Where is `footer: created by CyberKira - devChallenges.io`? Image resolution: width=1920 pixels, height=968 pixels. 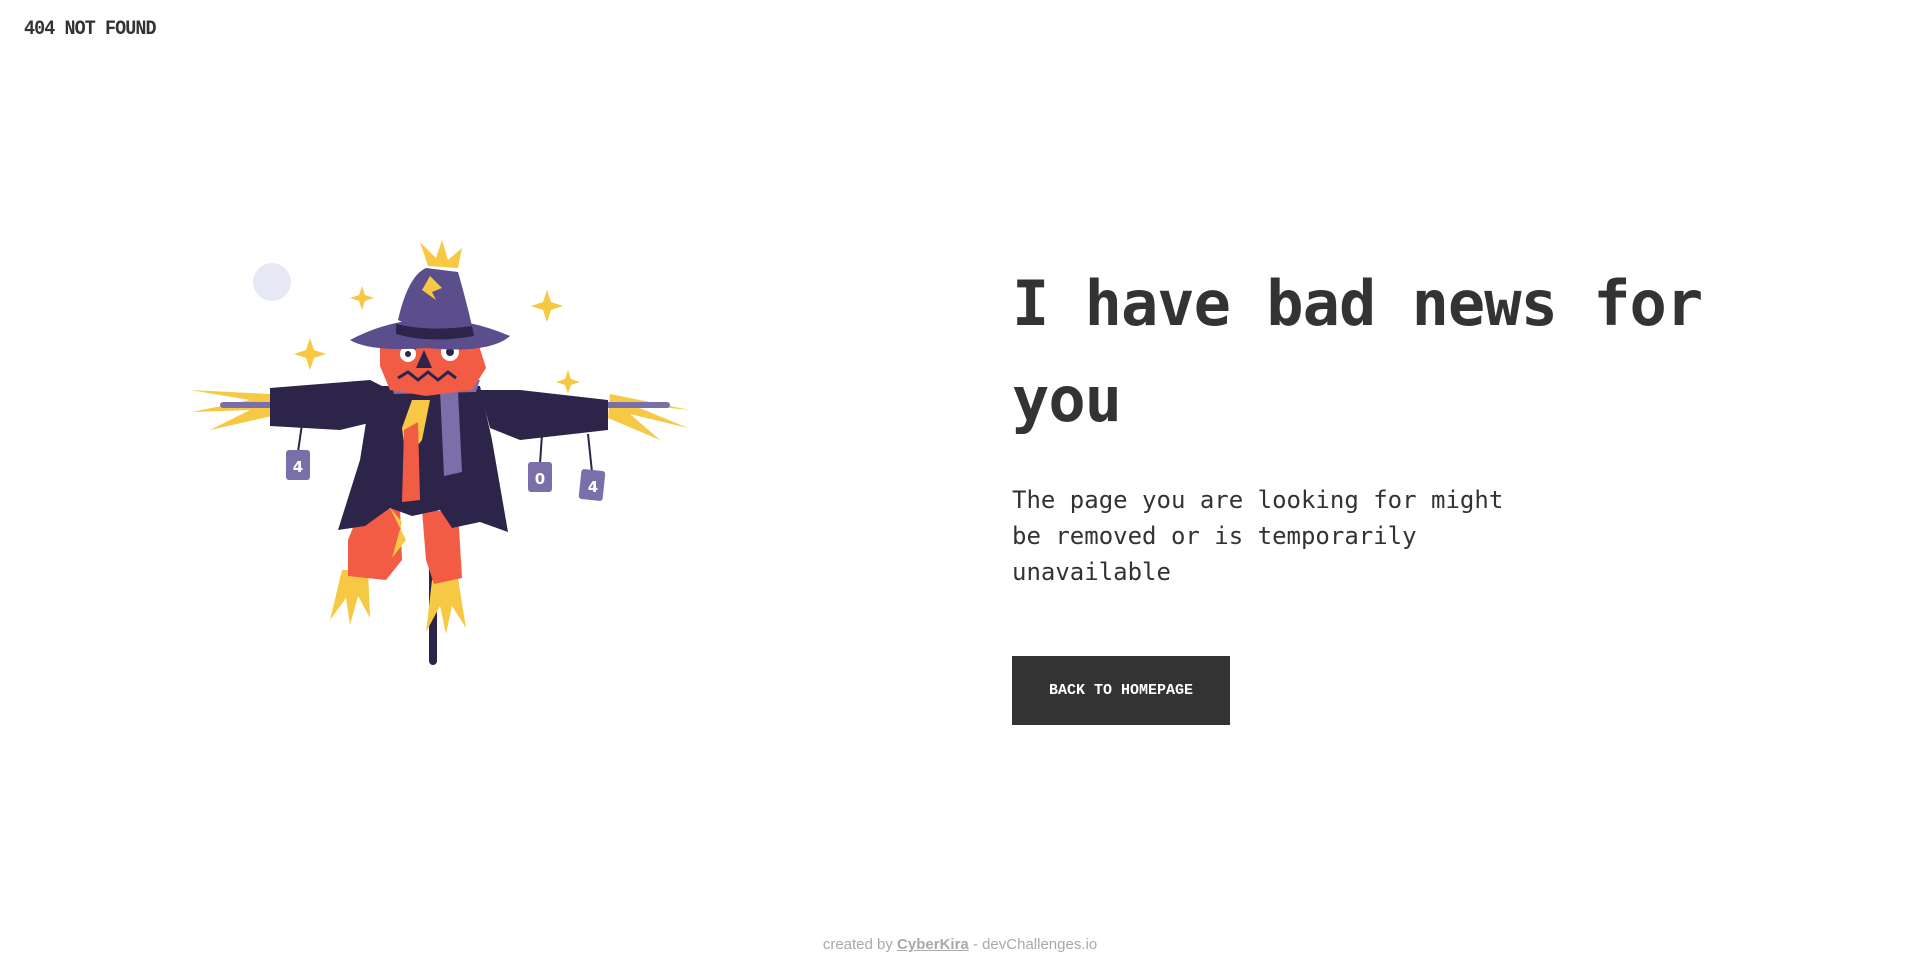 footer: created by CyberKira - devChallenges.io is located at coordinates (960, 944).